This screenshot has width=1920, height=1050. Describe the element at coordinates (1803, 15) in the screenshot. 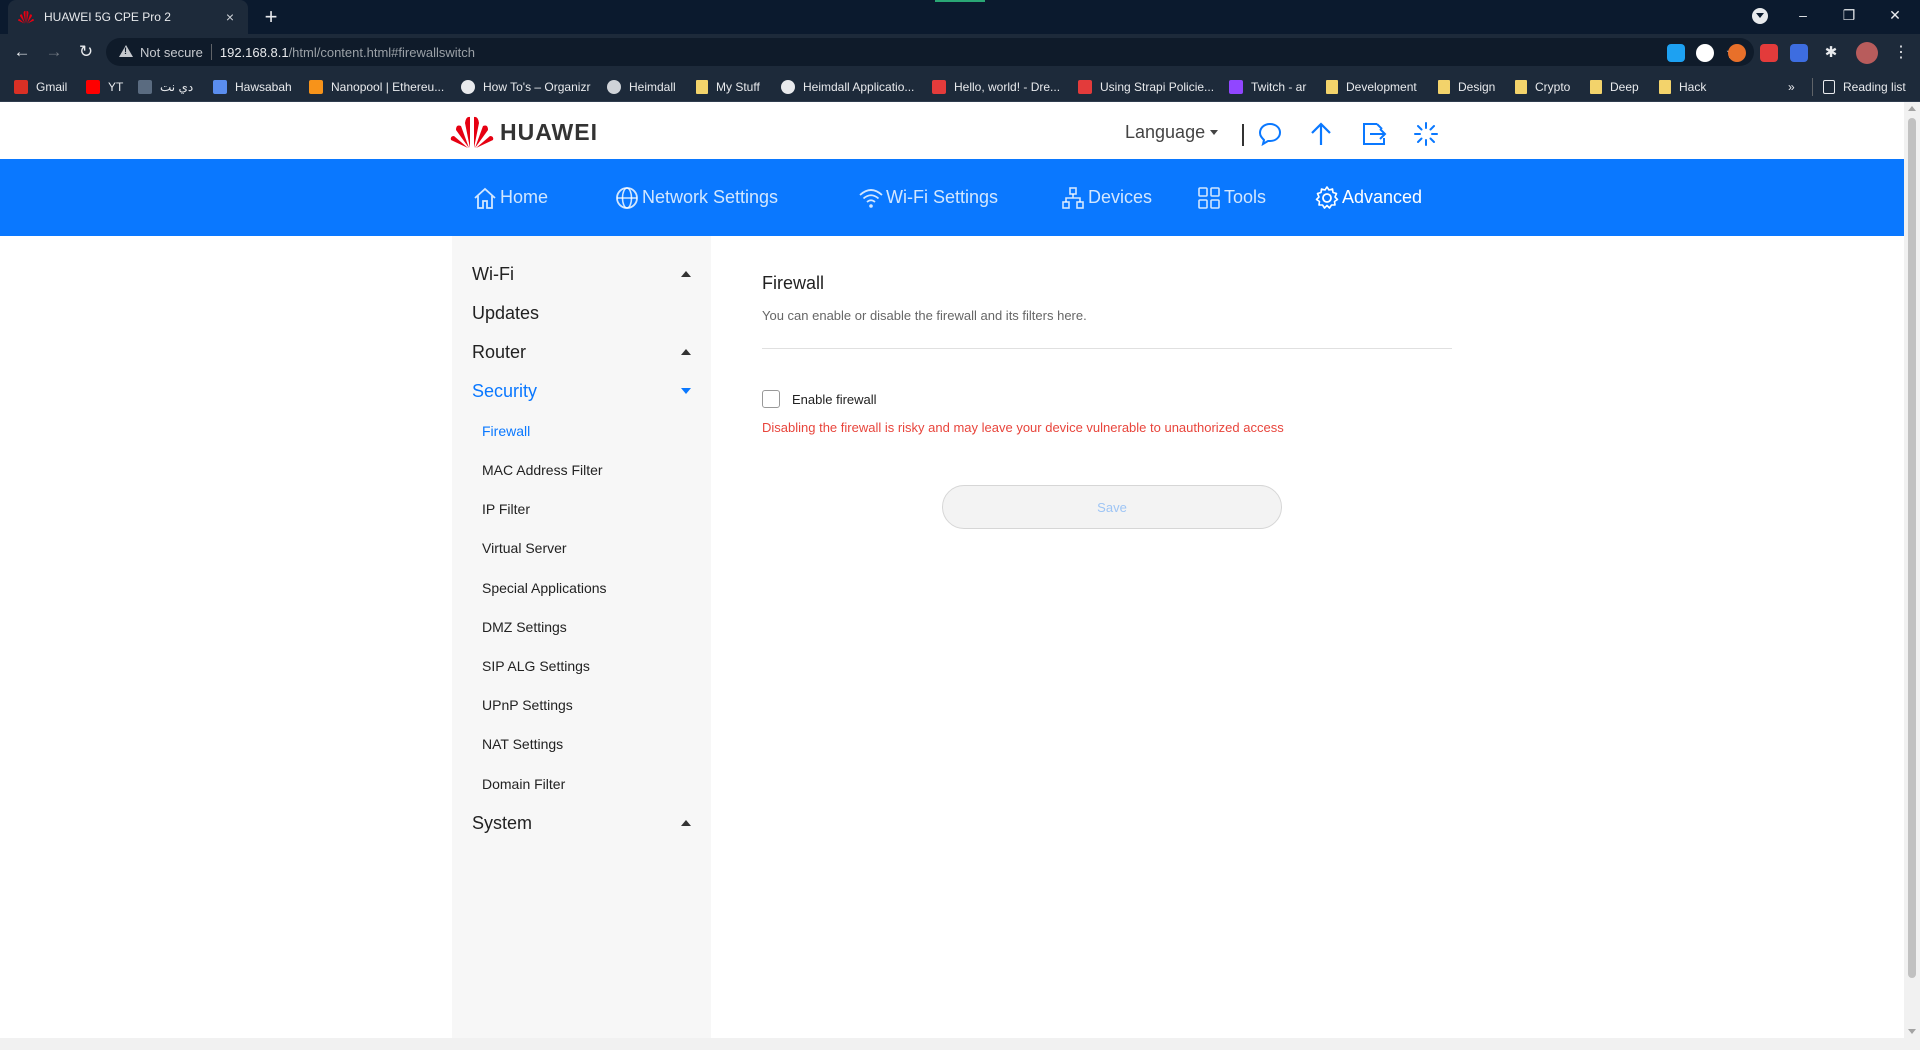

I see `minimize-button: –` at that location.